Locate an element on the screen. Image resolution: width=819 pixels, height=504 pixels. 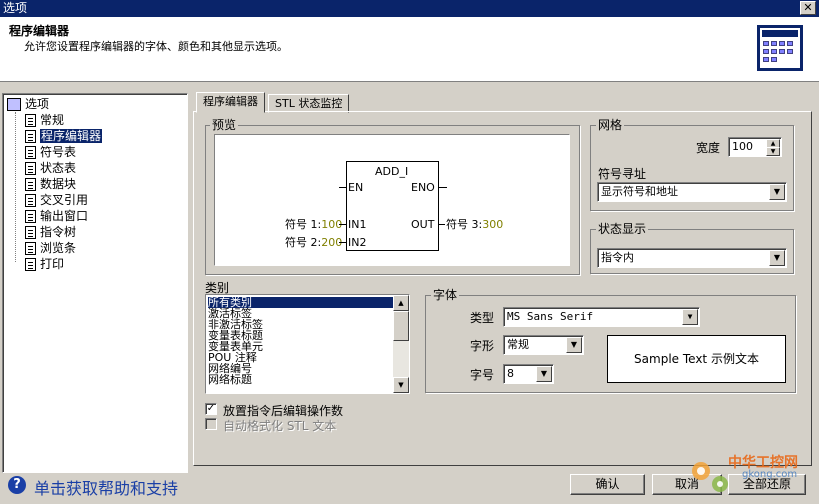
list-item: 所有类别 is located at coordinates (301, 302).